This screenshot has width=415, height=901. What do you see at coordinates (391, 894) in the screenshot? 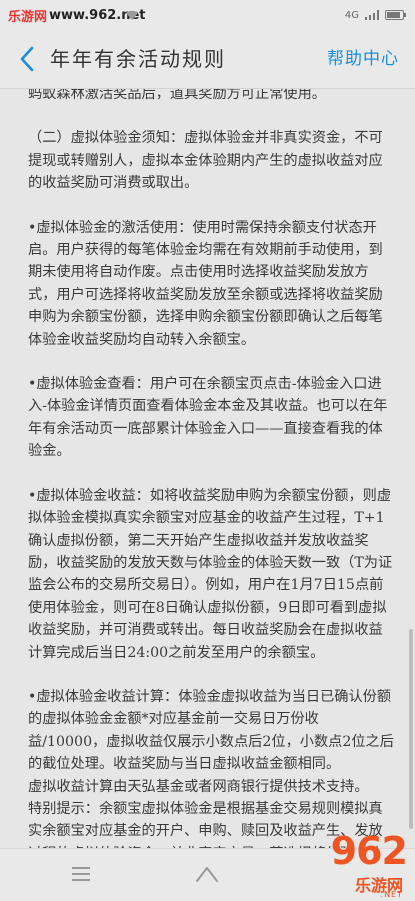
I see `watermark-suffix: .NET` at bounding box center [391, 894].